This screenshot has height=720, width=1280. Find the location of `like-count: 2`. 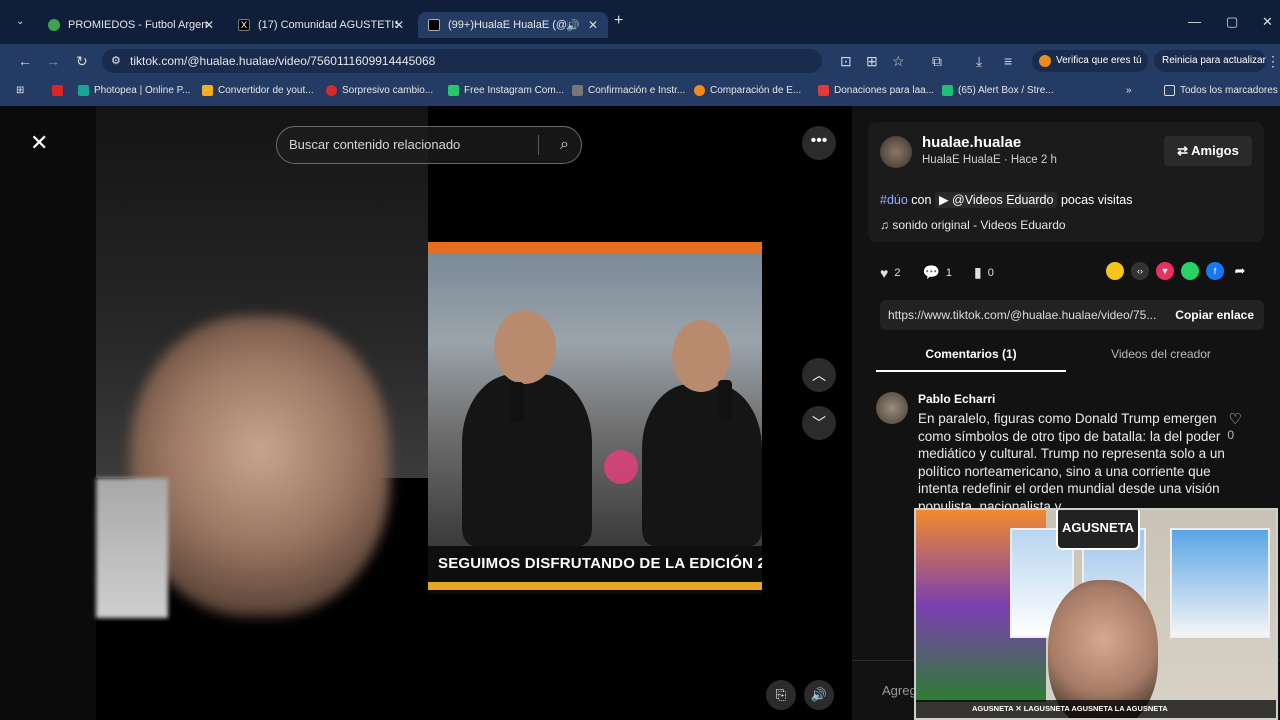

like-count: 2 is located at coordinates (897, 272).